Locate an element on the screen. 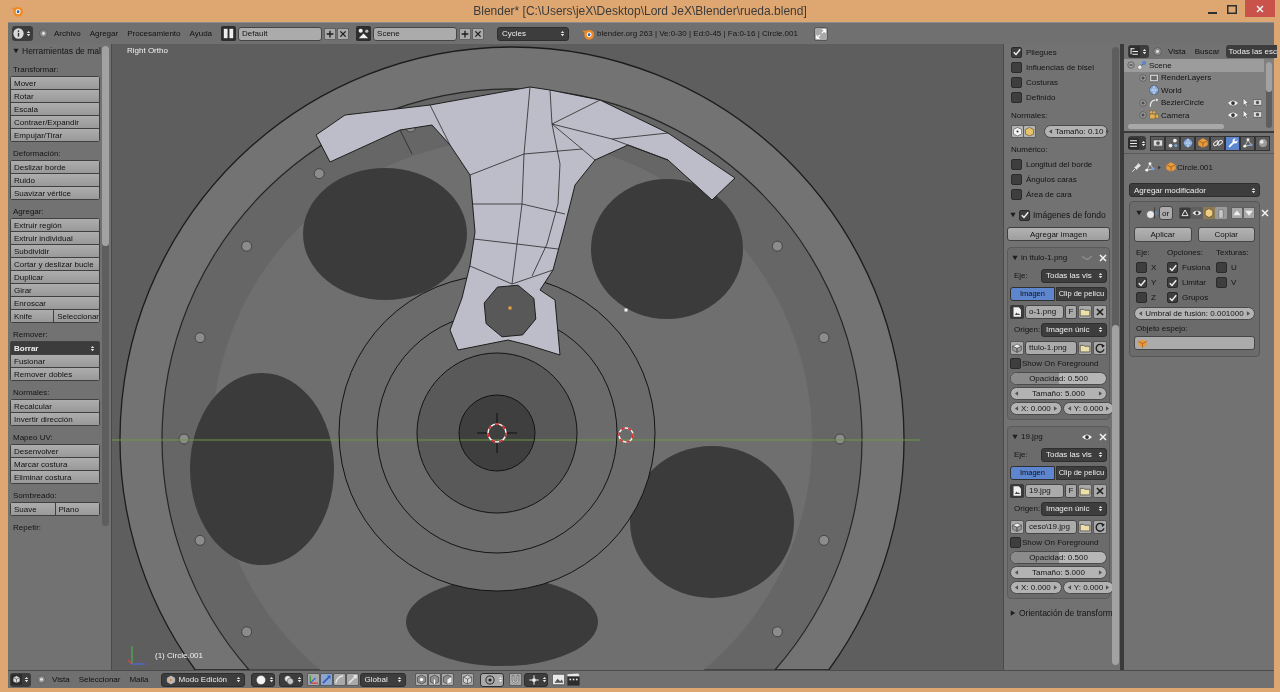 The height and width of the screenshot is (692, 1280). menu-item: Procesamiento is located at coordinates (154, 33).